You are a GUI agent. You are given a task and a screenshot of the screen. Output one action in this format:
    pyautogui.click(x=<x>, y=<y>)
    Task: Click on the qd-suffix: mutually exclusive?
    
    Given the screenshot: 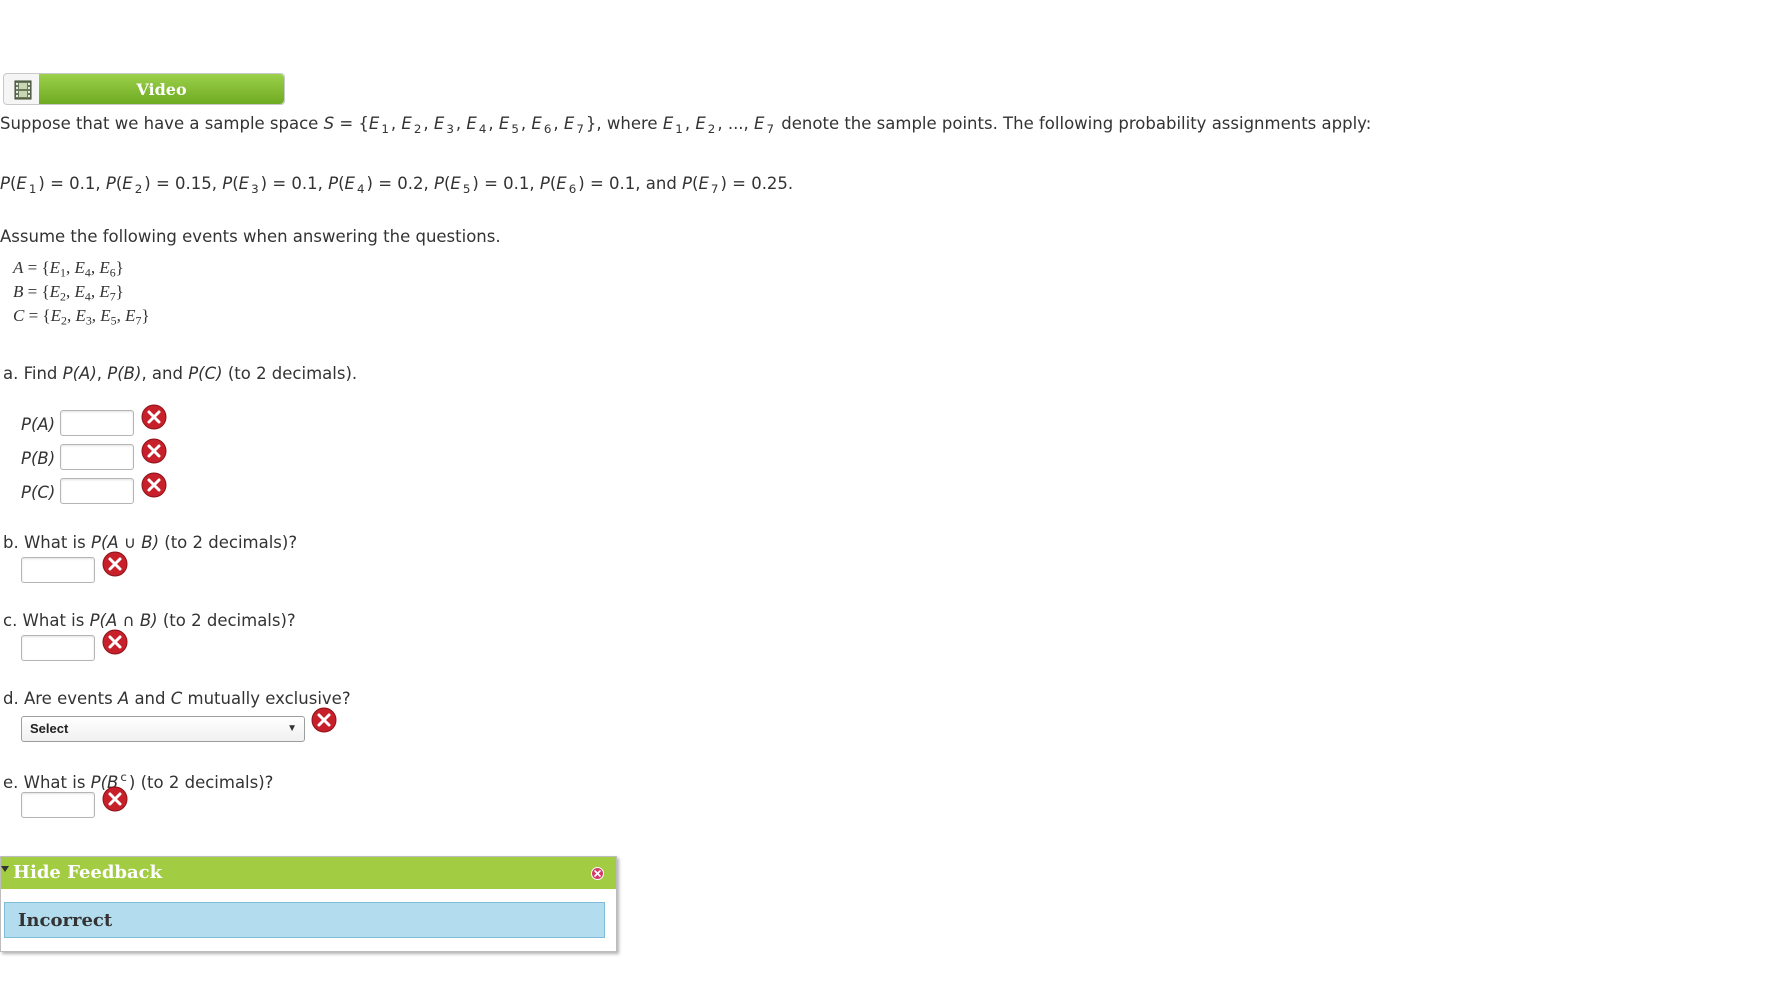 What is the action you would take?
    pyautogui.click(x=266, y=698)
    